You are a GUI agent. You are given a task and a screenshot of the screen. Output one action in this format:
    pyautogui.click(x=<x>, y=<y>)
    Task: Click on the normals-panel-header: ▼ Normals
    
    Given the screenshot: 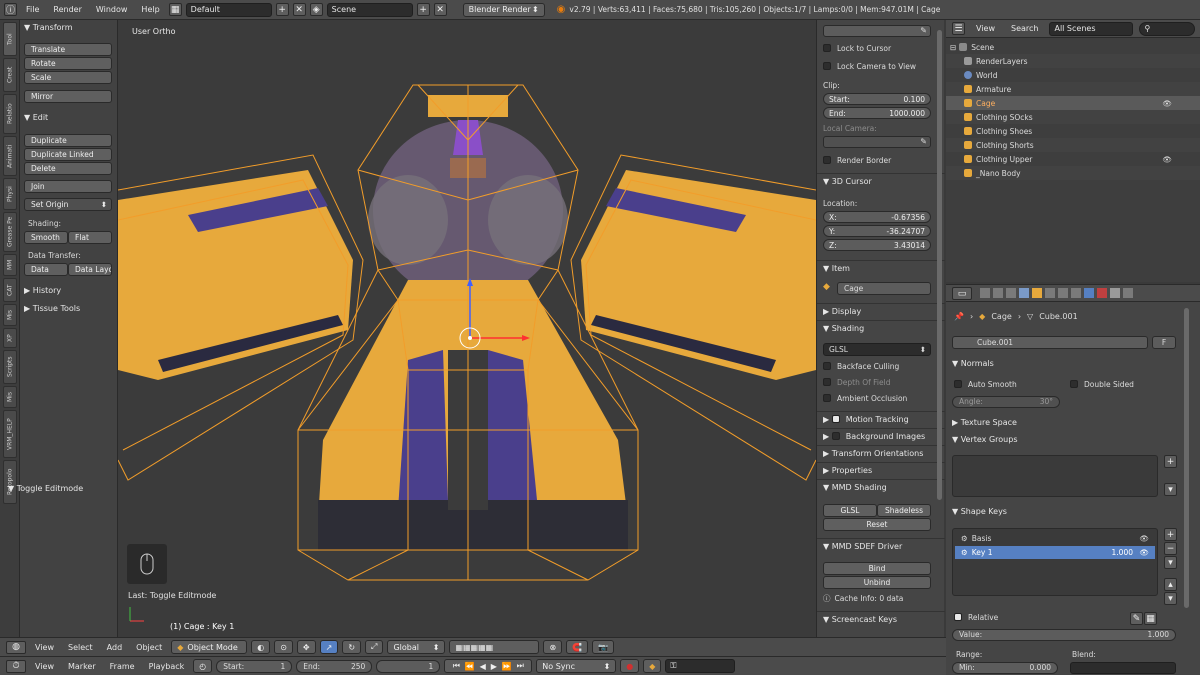 What is the action you would take?
    pyautogui.click(x=973, y=363)
    